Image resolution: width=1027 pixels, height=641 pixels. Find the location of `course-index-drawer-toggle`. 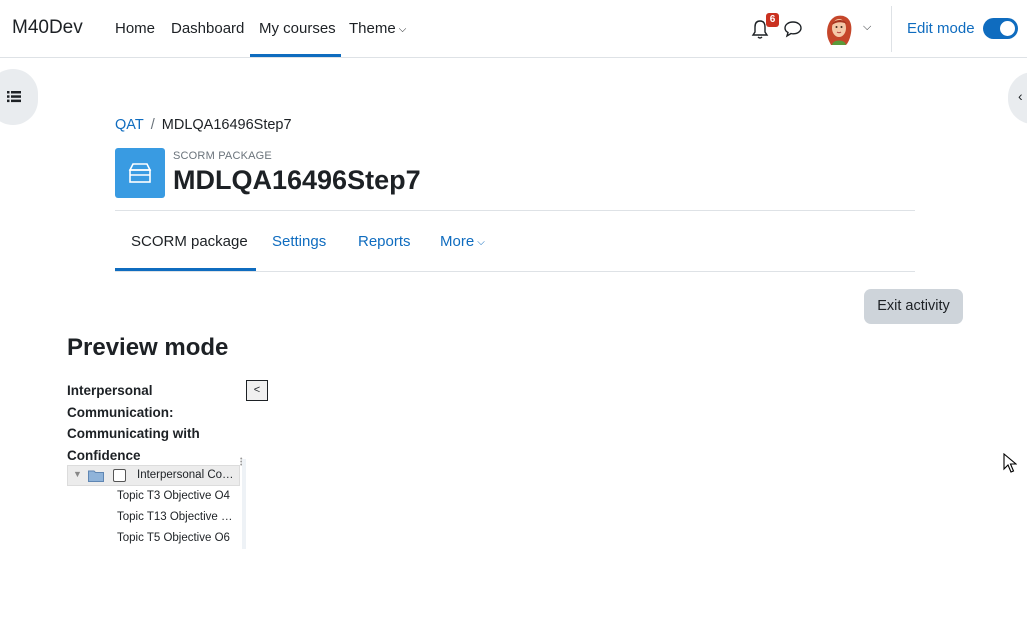

course-index-drawer-toggle is located at coordinates (19, 97).